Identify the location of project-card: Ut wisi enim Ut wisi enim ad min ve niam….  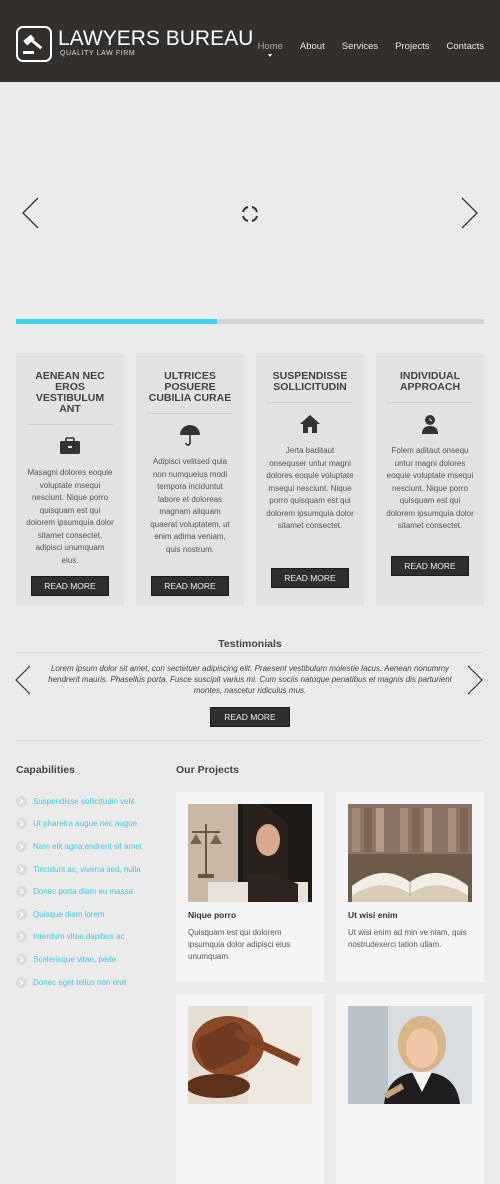
(410, 887).